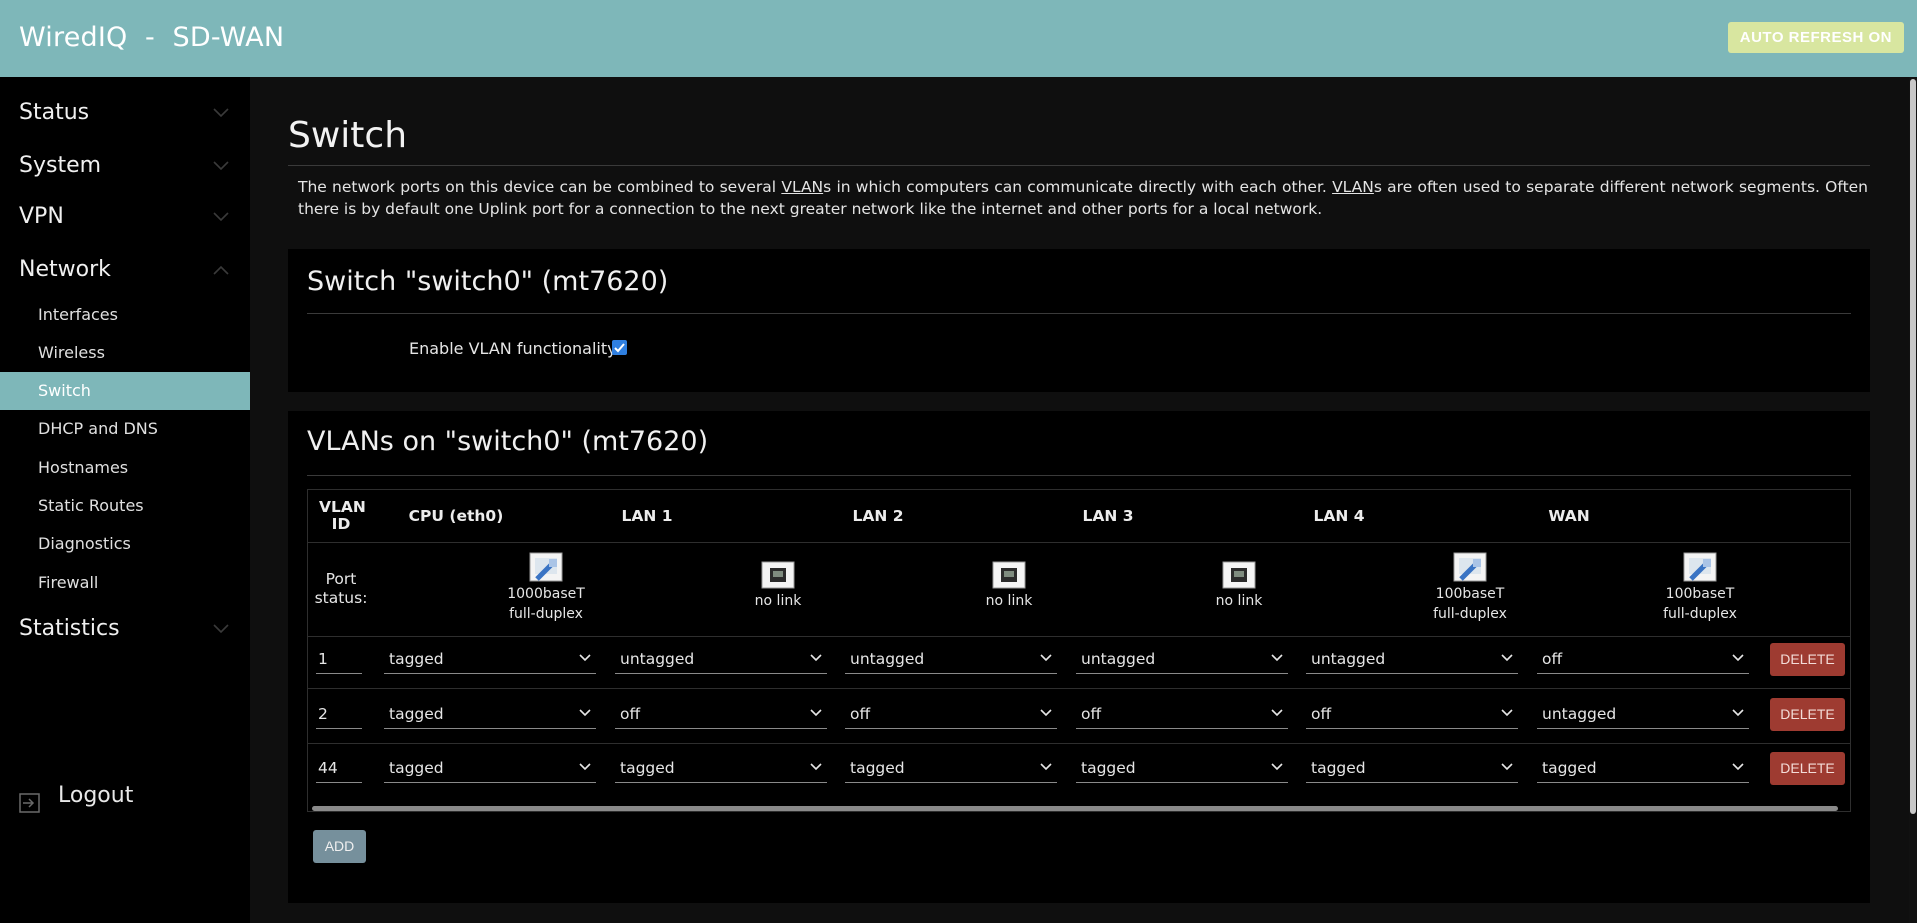  Describe the element at coordinates (619, 347) in the screenshot. I see `vlan-functionality-checkbox` at that location.